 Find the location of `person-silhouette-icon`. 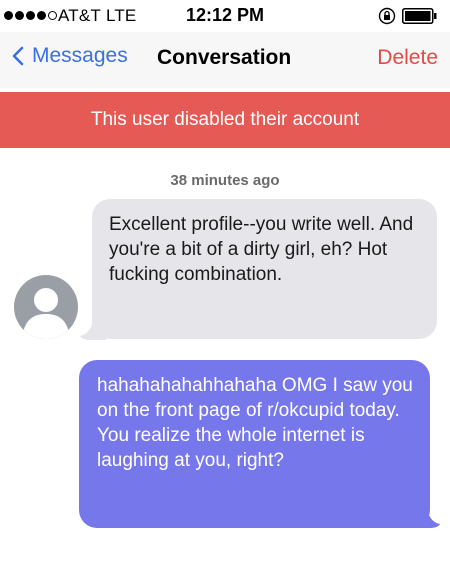

person-silhouette-icon is located at coordinates (46, 313).